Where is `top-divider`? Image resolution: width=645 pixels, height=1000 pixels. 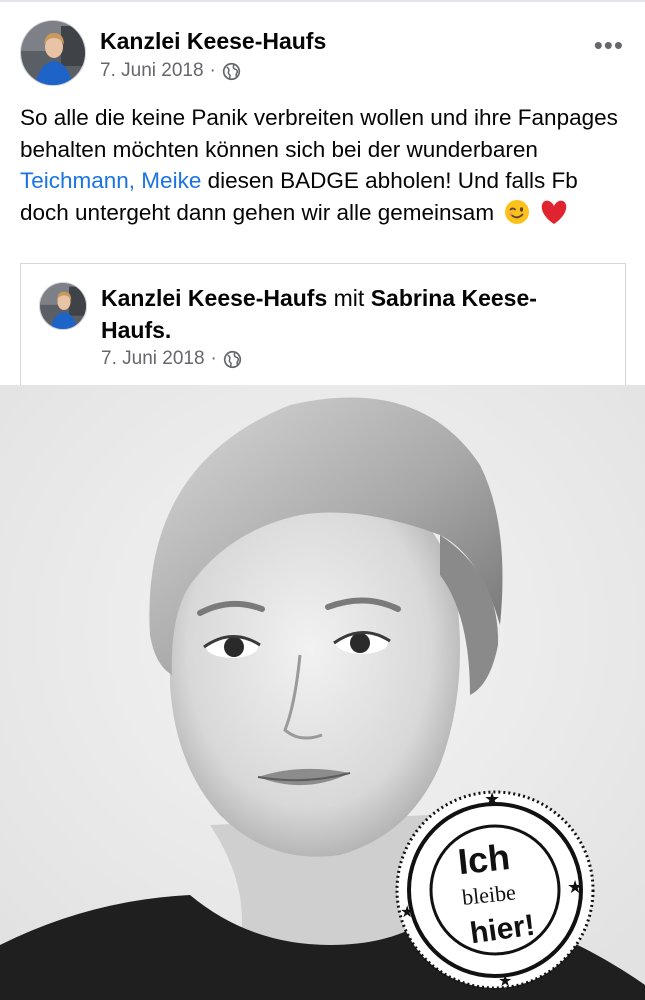 top-divider is located at coordinates (322, 1).